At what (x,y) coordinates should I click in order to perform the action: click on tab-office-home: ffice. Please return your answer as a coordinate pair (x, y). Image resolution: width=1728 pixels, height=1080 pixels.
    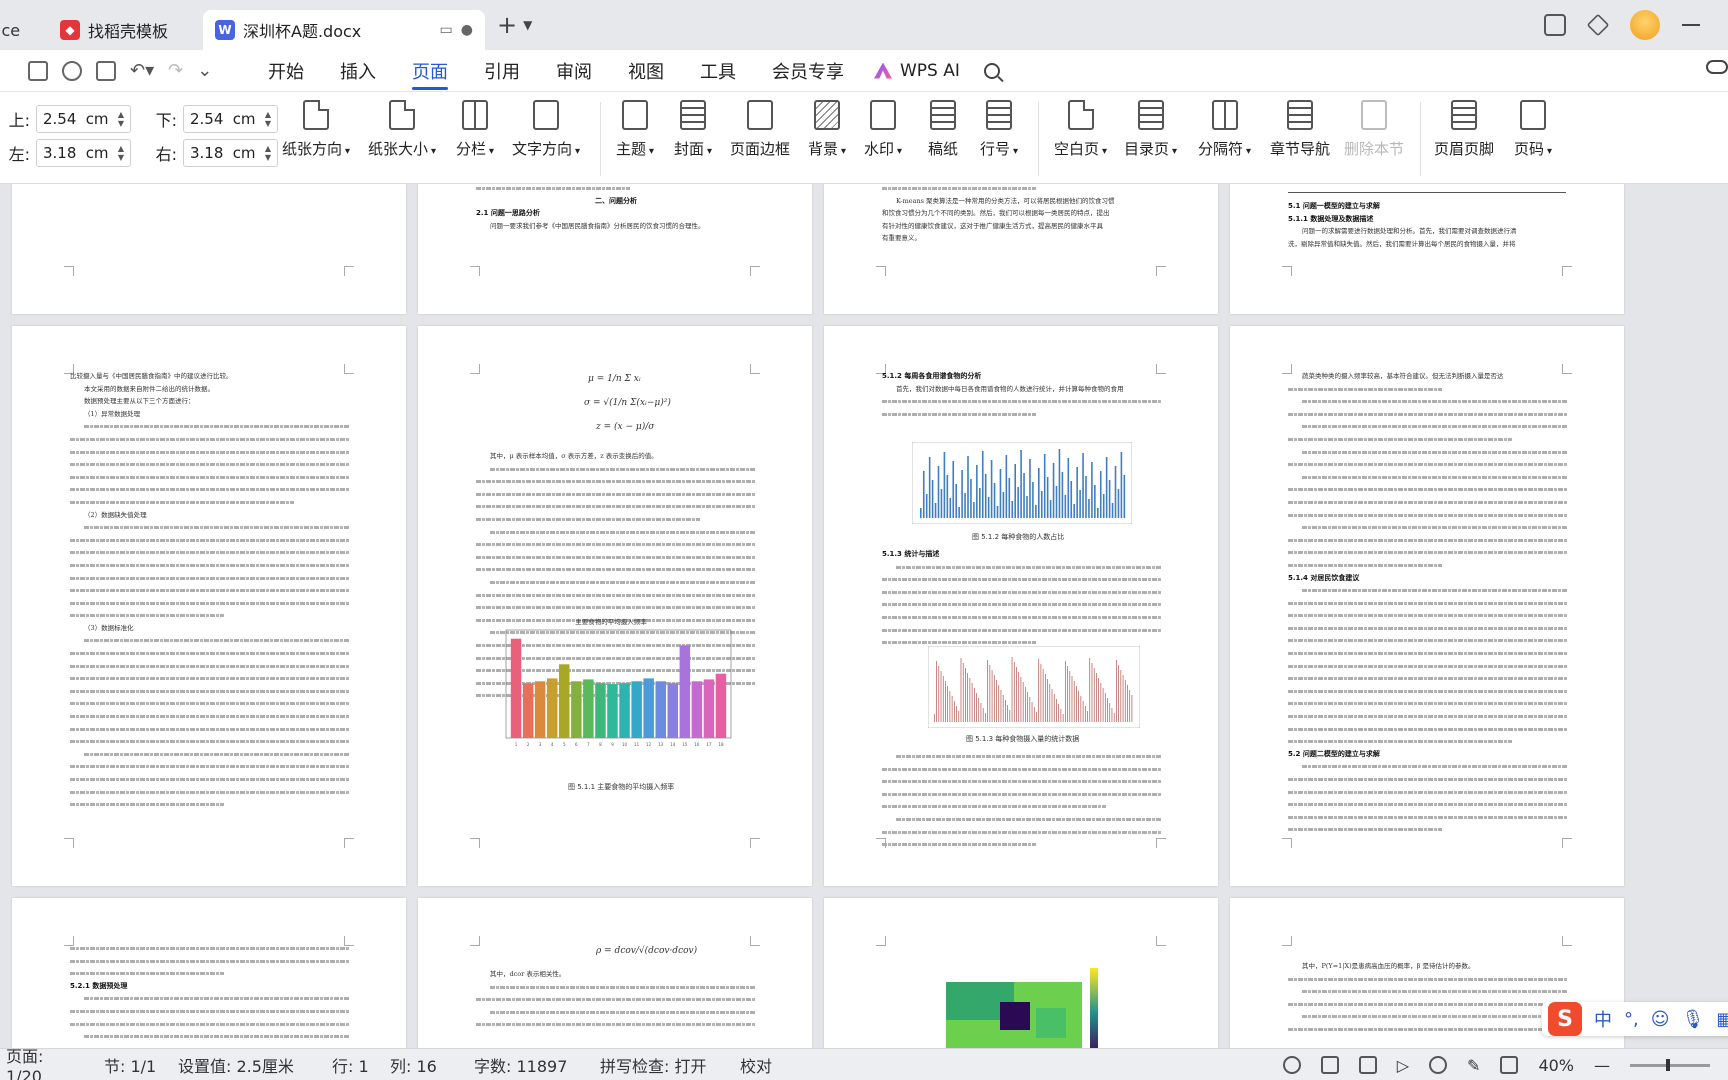
    Looking at the image, I should click on (24, 30).